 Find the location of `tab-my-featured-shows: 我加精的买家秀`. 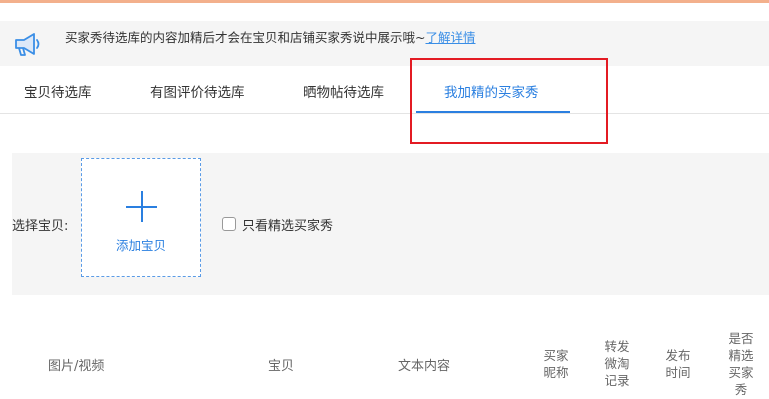

tab-my-featured-shows: 我加精的买家秀 is located at coordinates (491, 91).